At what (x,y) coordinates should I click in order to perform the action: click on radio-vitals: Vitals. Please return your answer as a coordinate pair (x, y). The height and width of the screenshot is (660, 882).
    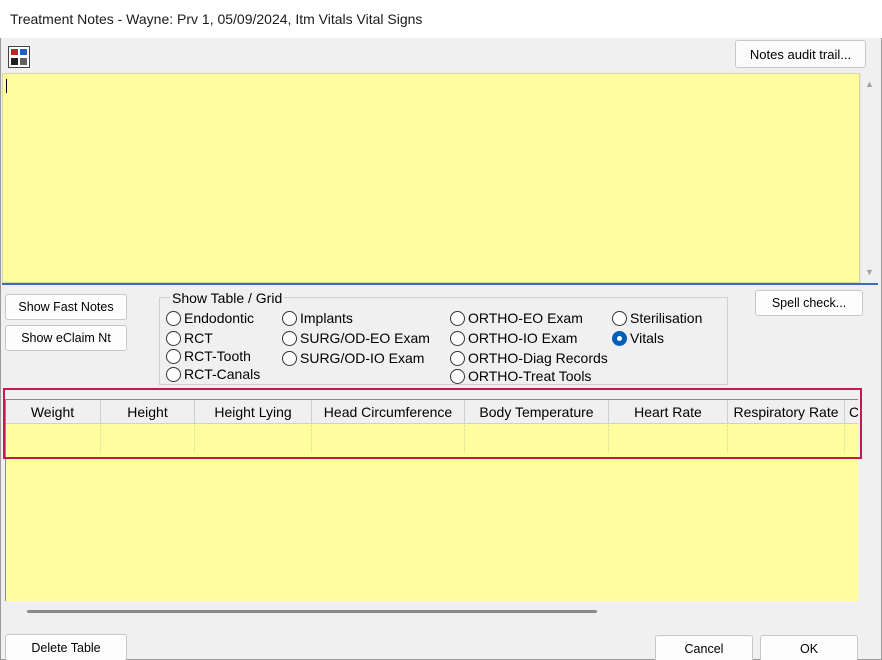
    Looking at the image, I should click on (638, 338).